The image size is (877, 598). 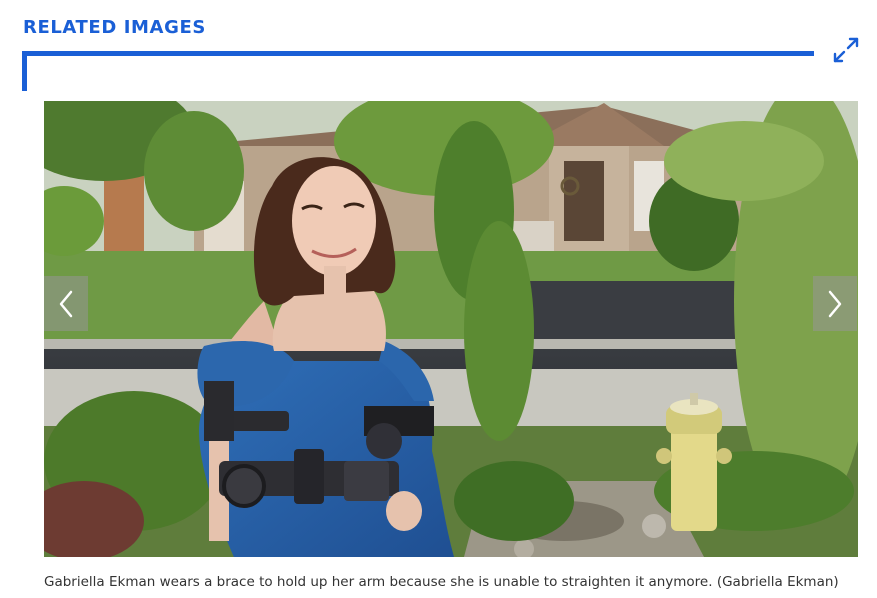 What do you see at coordinates (24, 71) in the screenshot?
I see `title-divider-accent` at bounding box center [24, 71].